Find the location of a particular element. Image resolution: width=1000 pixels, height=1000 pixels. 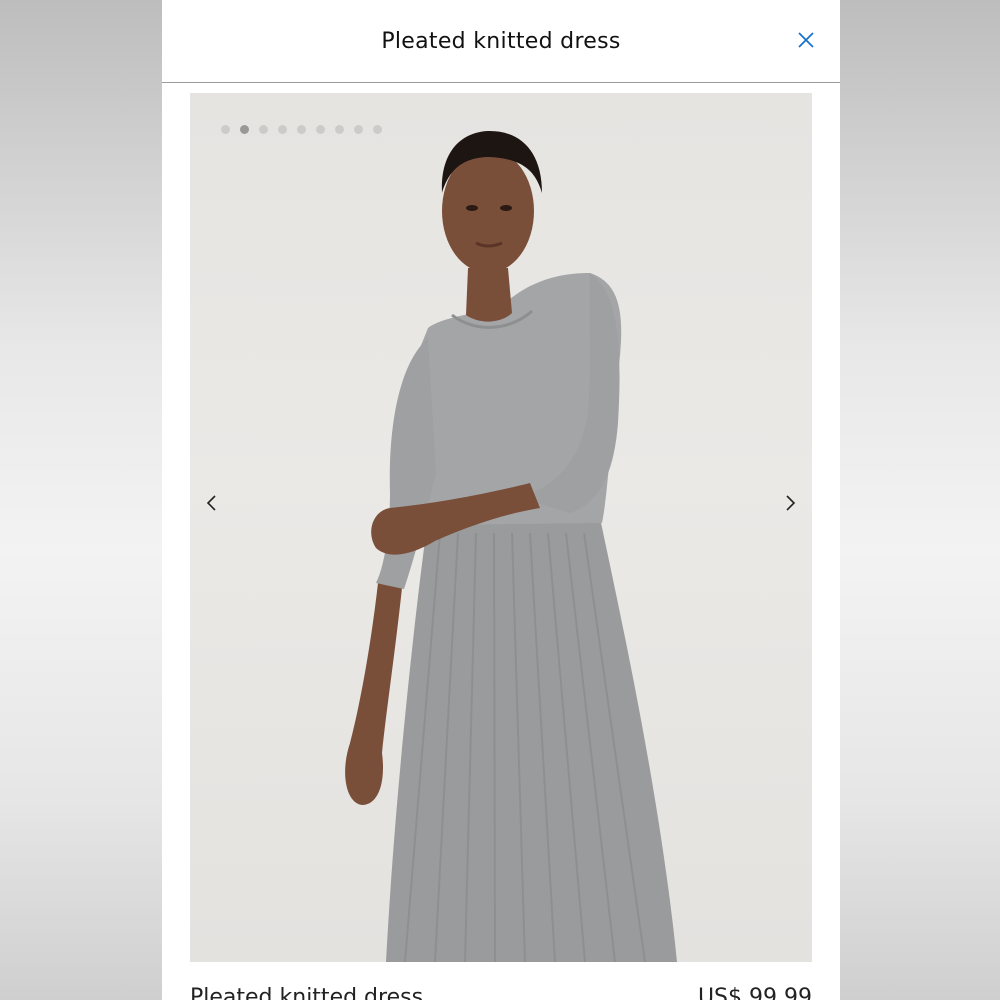

close-button is located at coordinates (806, 40).